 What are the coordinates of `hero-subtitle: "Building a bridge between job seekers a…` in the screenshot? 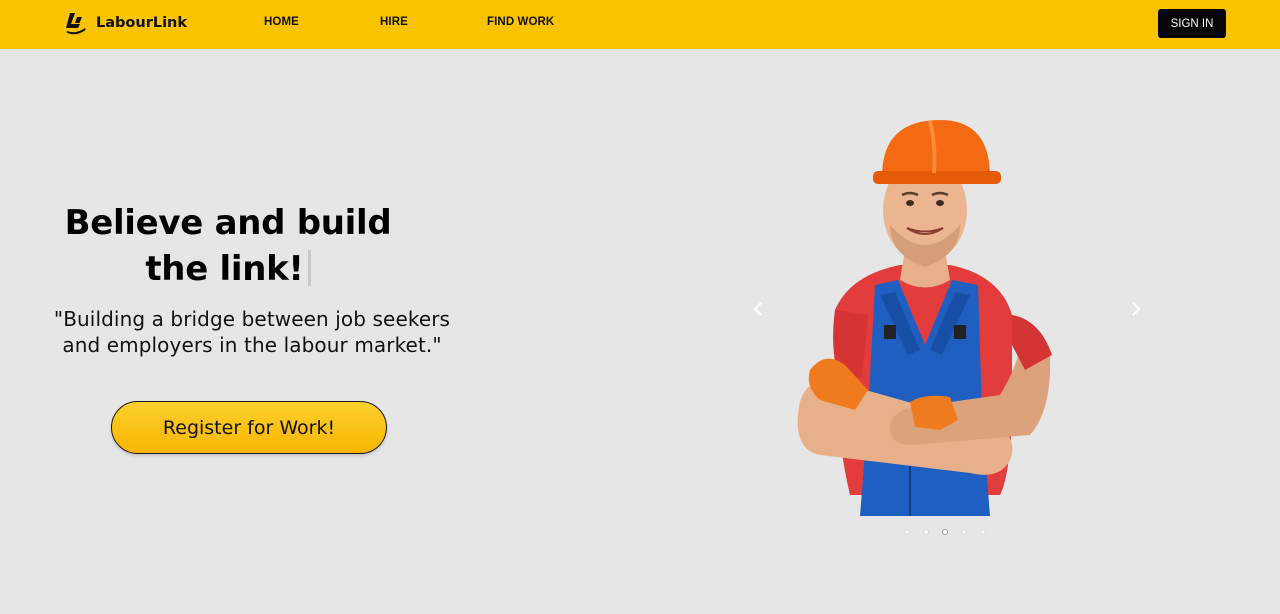 It's located at (252, 332).